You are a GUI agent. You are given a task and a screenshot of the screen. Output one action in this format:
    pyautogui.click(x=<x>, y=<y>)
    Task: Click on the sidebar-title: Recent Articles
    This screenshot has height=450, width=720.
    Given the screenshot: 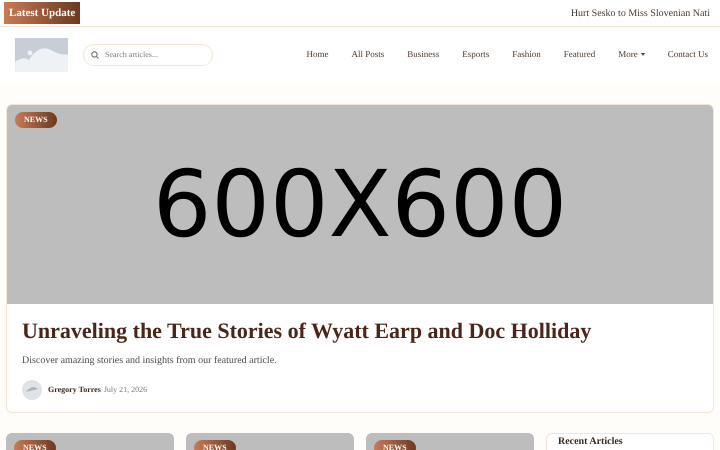 What is the action you would take?
    pyautogui.click(x=591, y=442)
    